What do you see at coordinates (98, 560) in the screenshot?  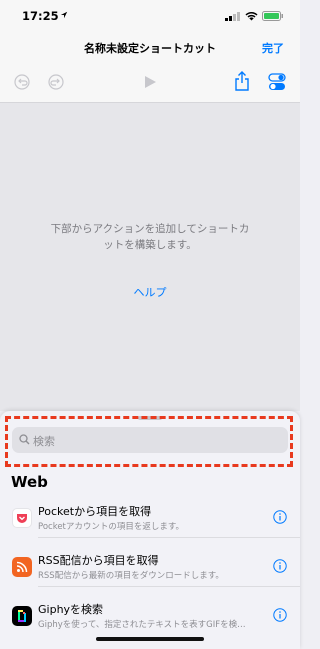 I see `action-title: RSS配信から項目を取得` at bounding box center [98, 560].